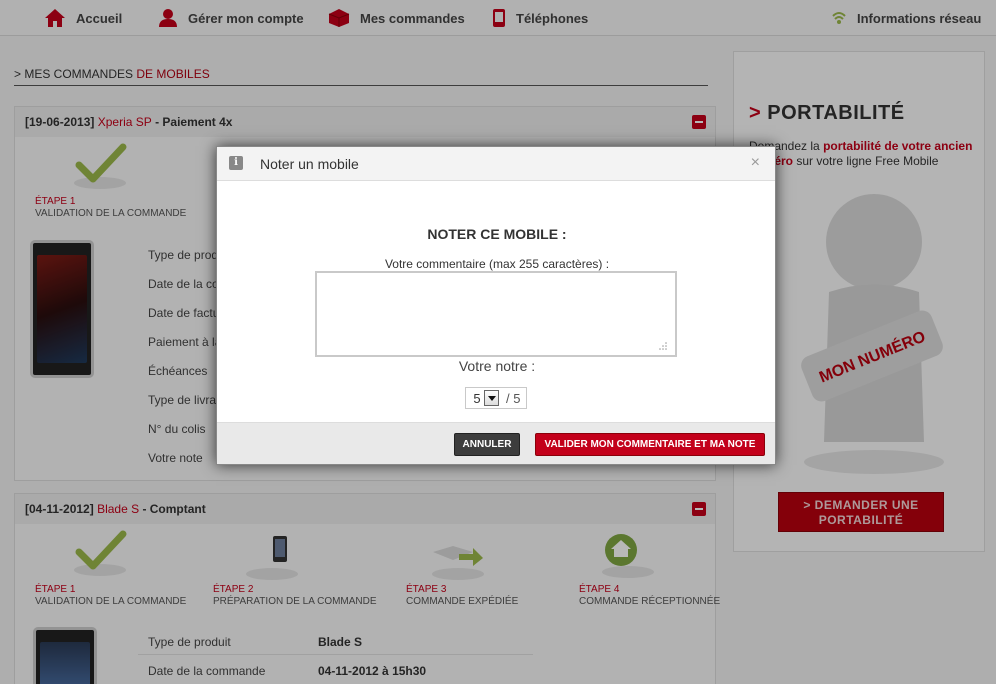  What do you see at coordinates (487, 444) in the screenshot?
I see `cancel-button: ANNULER` at bounding box center [487, 444].